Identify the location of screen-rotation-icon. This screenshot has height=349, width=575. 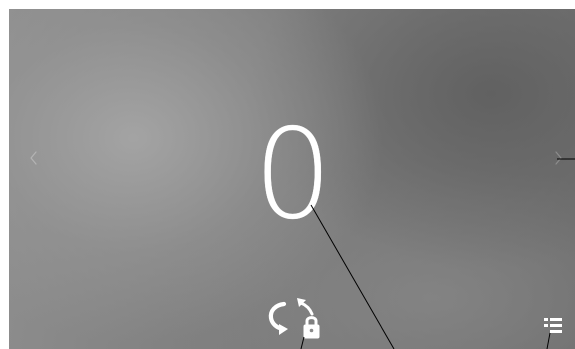
(280, 317).